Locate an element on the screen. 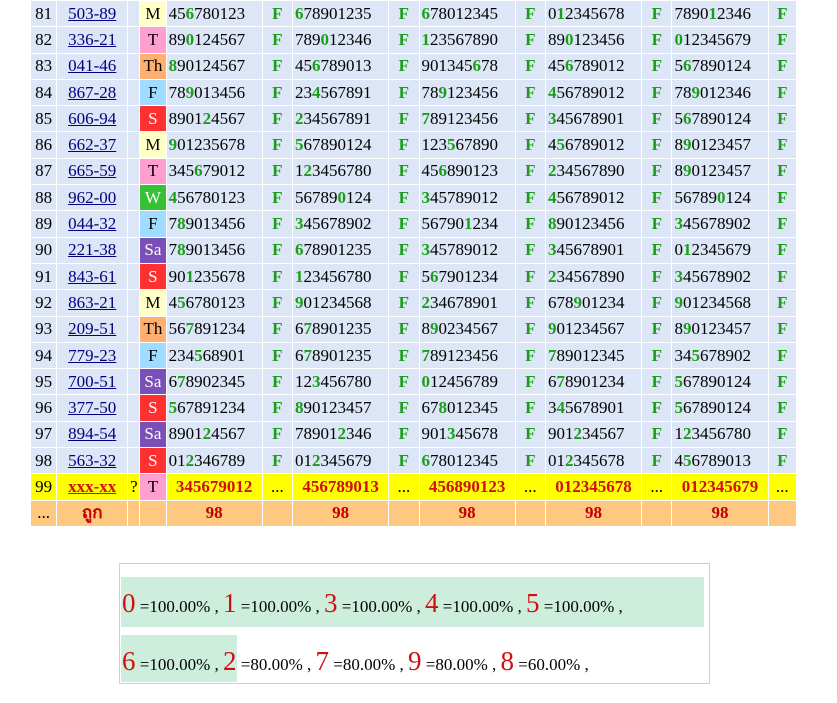  draw-code-link: 563-32 is located at coordinates (92, 460).